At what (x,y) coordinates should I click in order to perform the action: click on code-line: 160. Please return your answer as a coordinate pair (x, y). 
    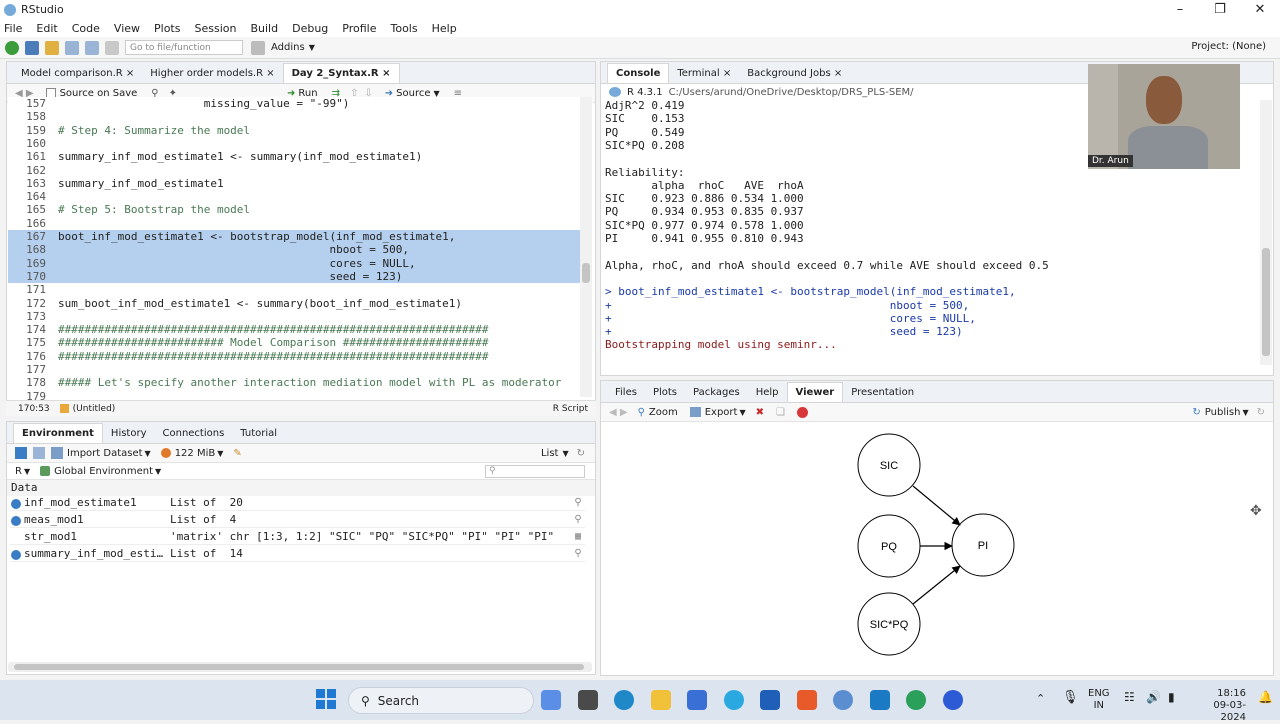
    Looking at the image, I should click on (295, 143).